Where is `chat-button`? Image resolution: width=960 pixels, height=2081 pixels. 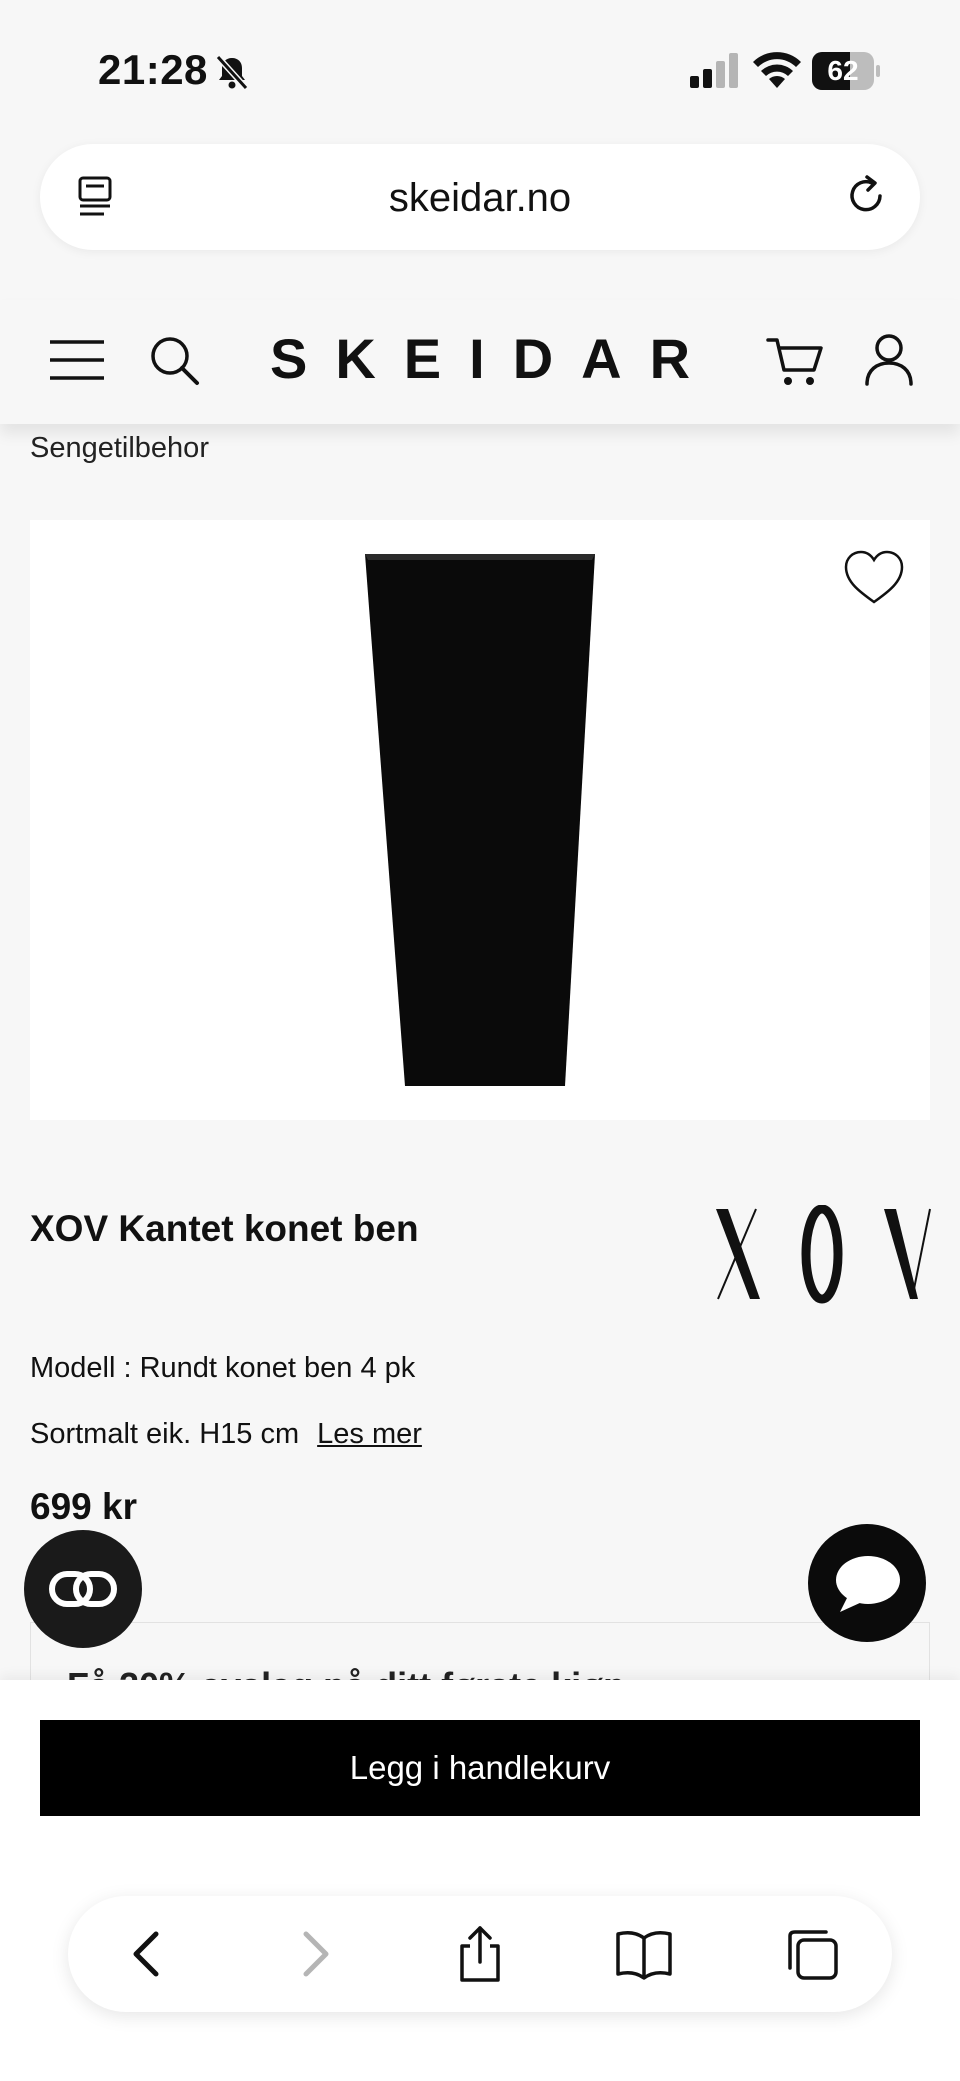 chat-button is located at coordinates (867, 1583).